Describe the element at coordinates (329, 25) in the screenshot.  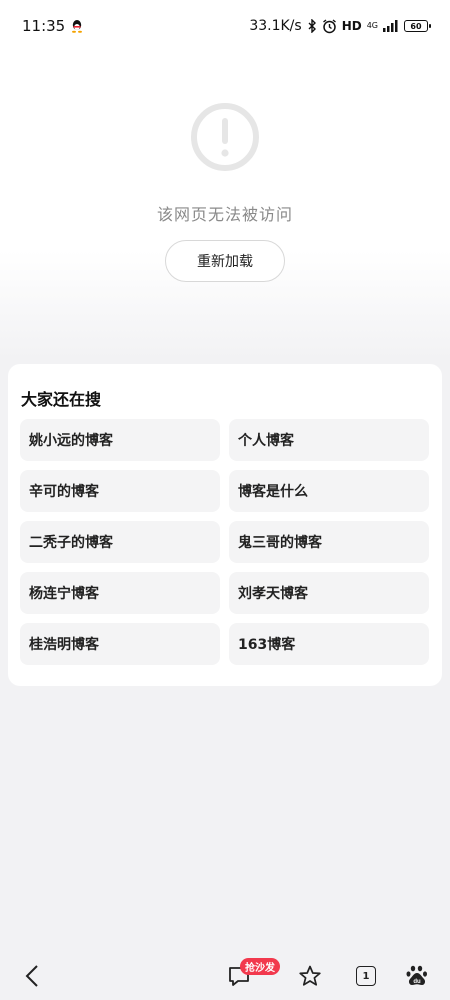
I see `alarm-icon` at that location.